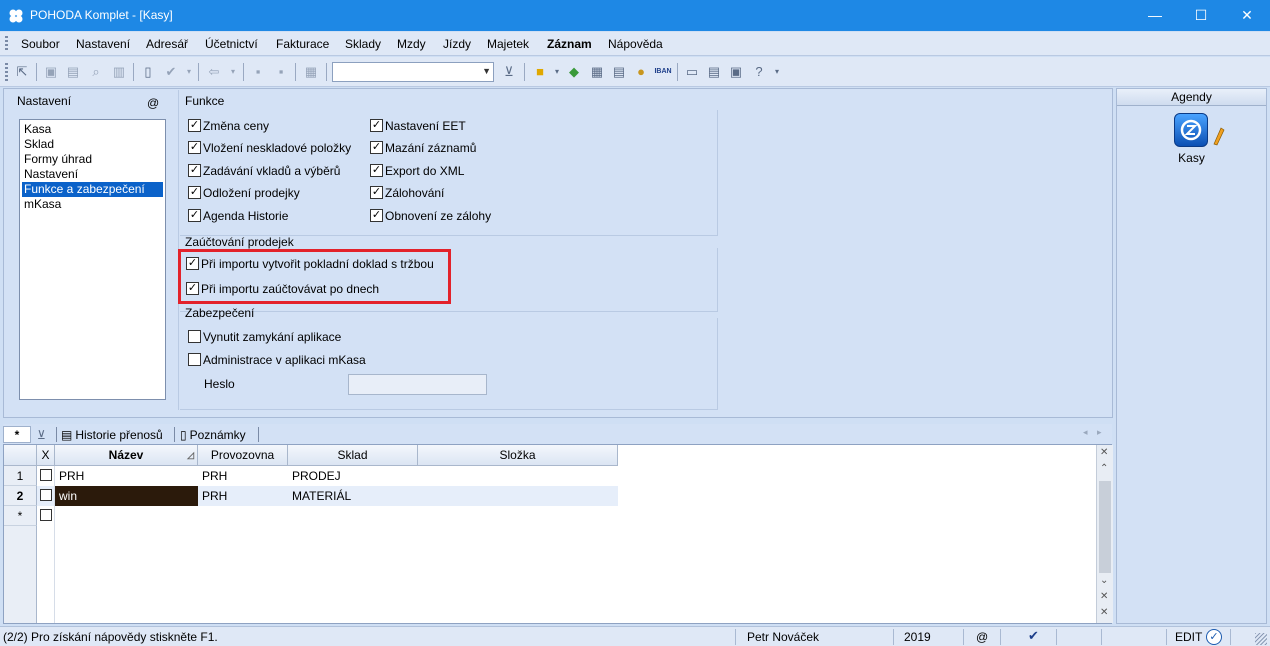  I want to click on menu-soubor: Soubor, so click(40, 44).